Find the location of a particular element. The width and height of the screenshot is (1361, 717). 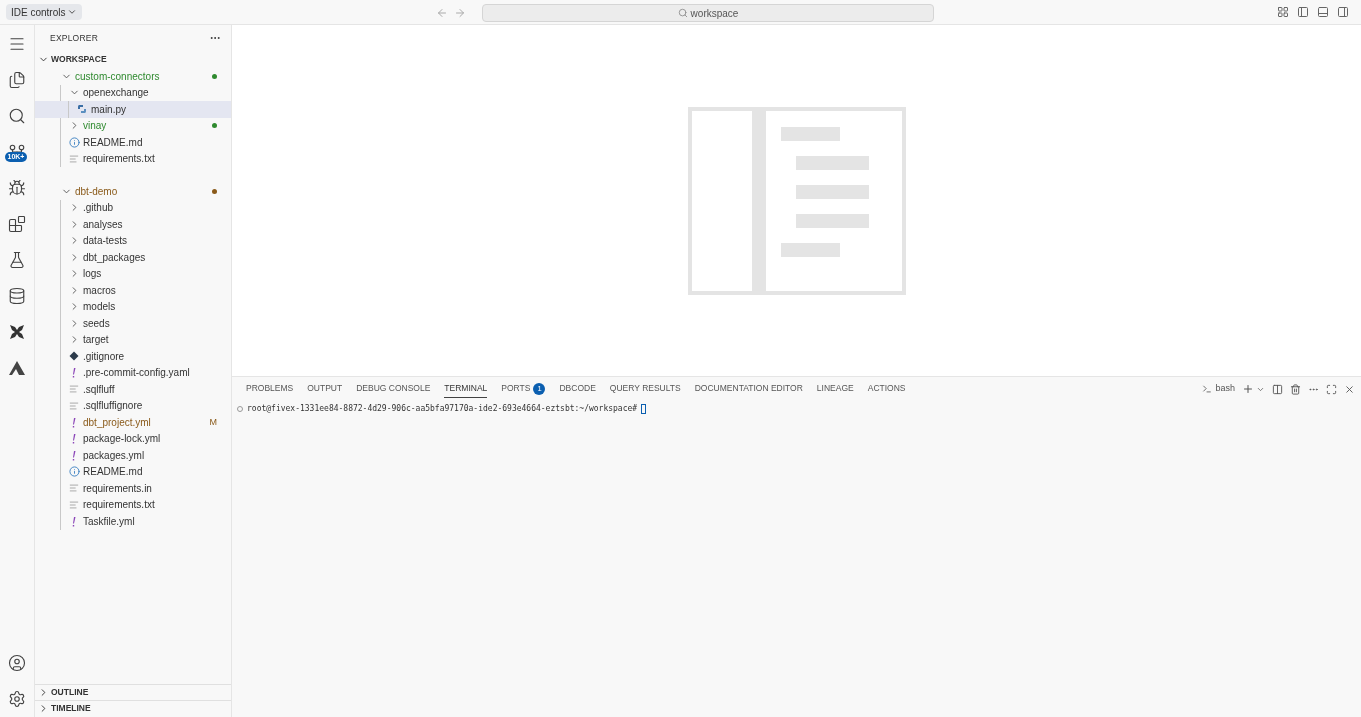

file-name: dbt_packages is located at coordinates (114, 257).